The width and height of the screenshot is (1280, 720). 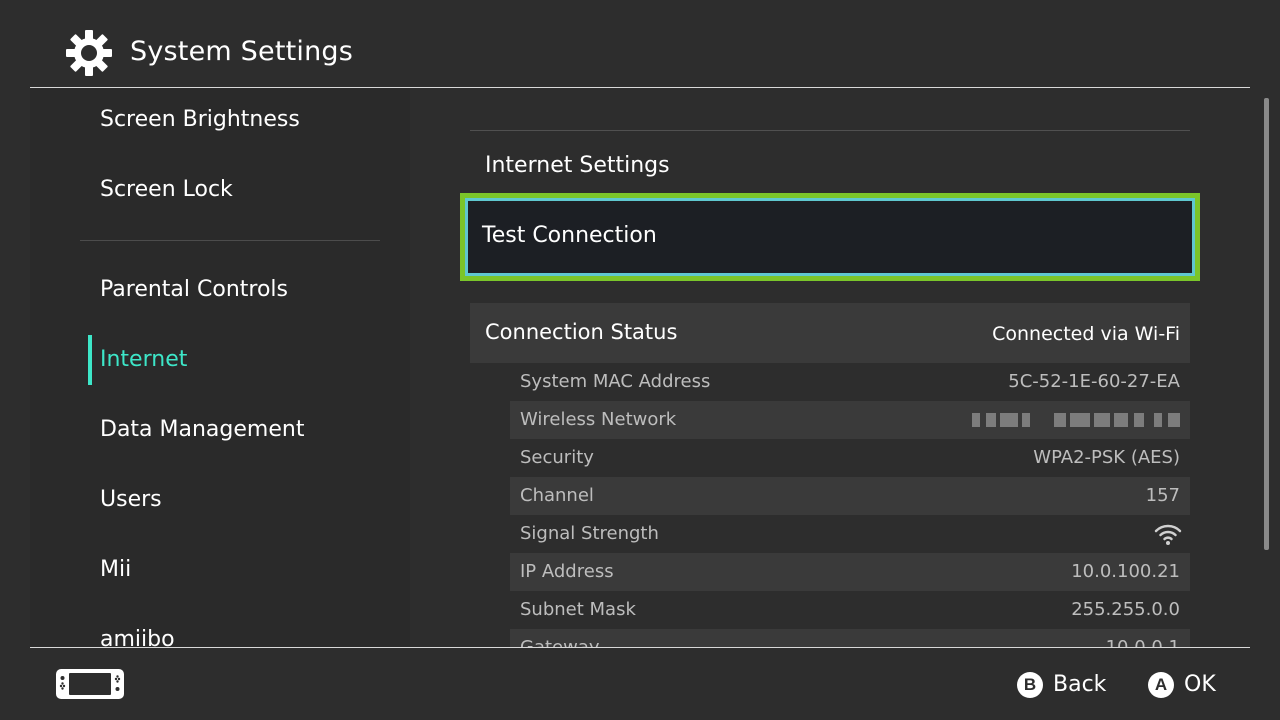 What do you see at coordinates (830, 130) in the screenshot?
I see `section-divider` at bounding box center [830, 130].